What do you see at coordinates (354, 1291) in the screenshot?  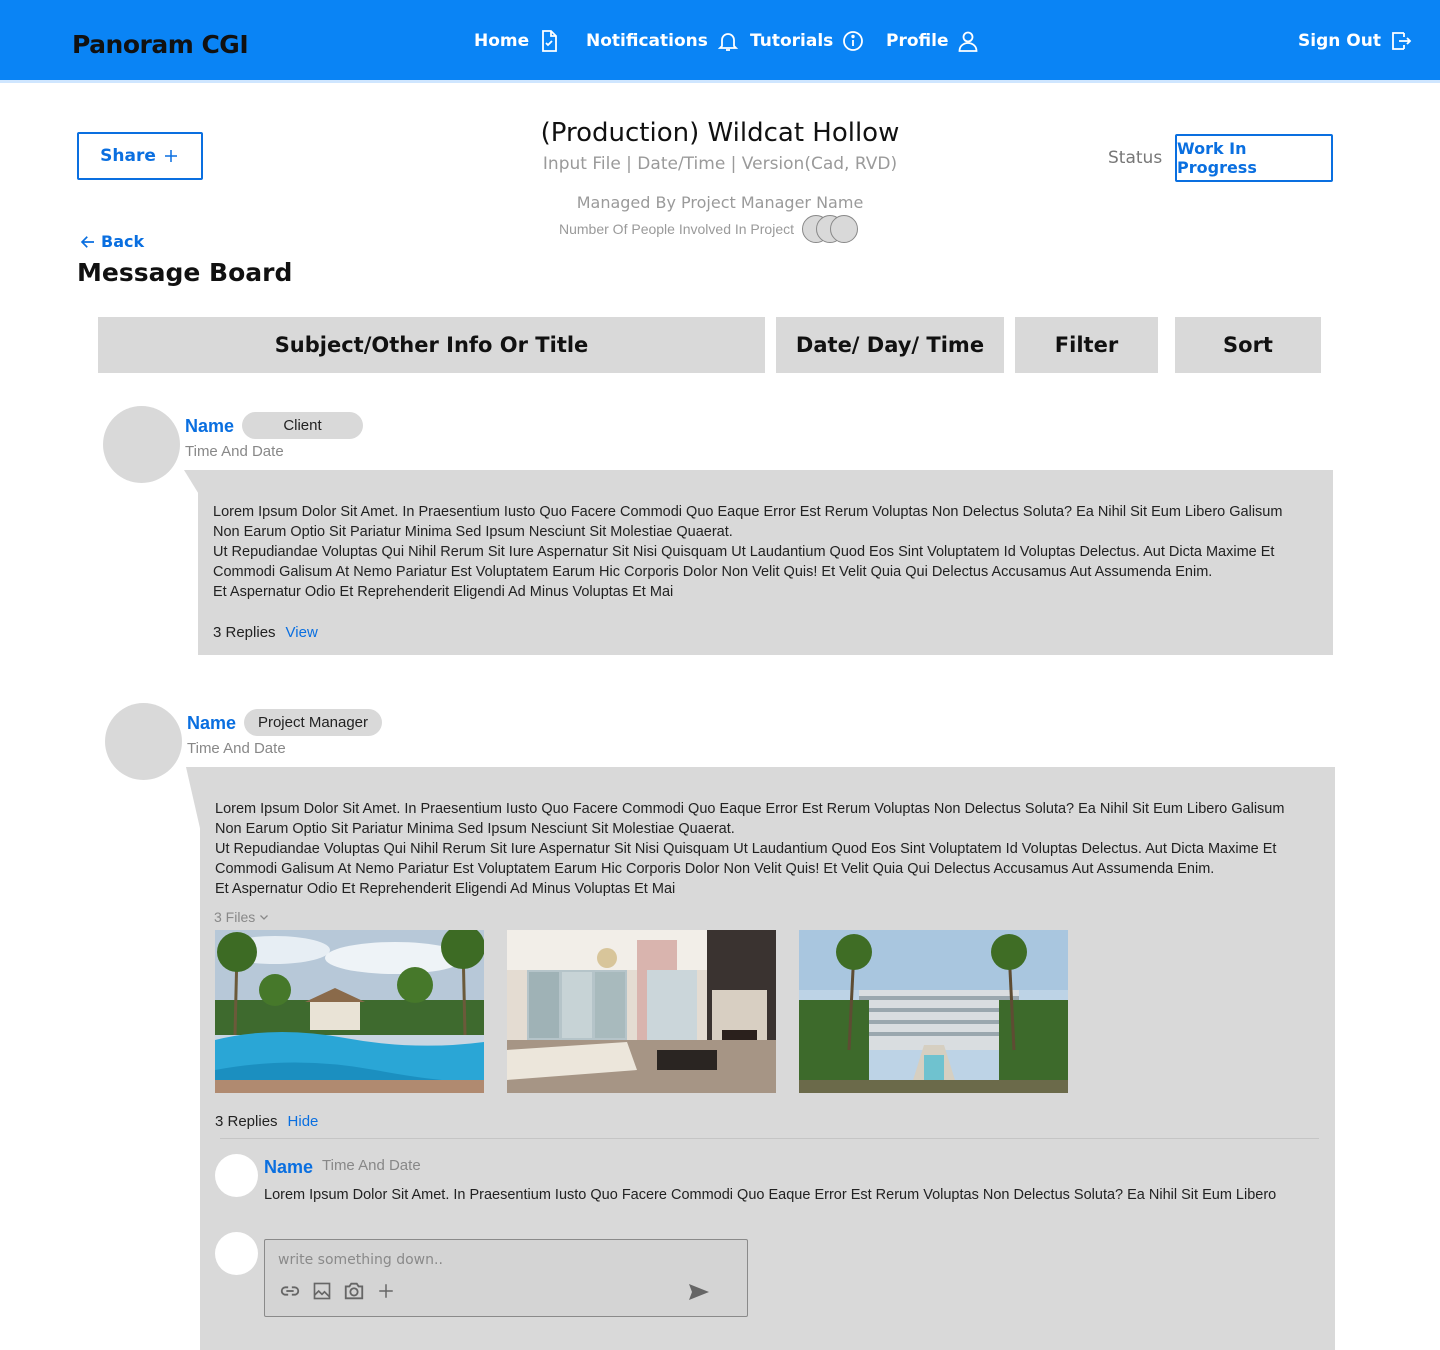 I see `camera-icon` at bounding box center [354, 1291].